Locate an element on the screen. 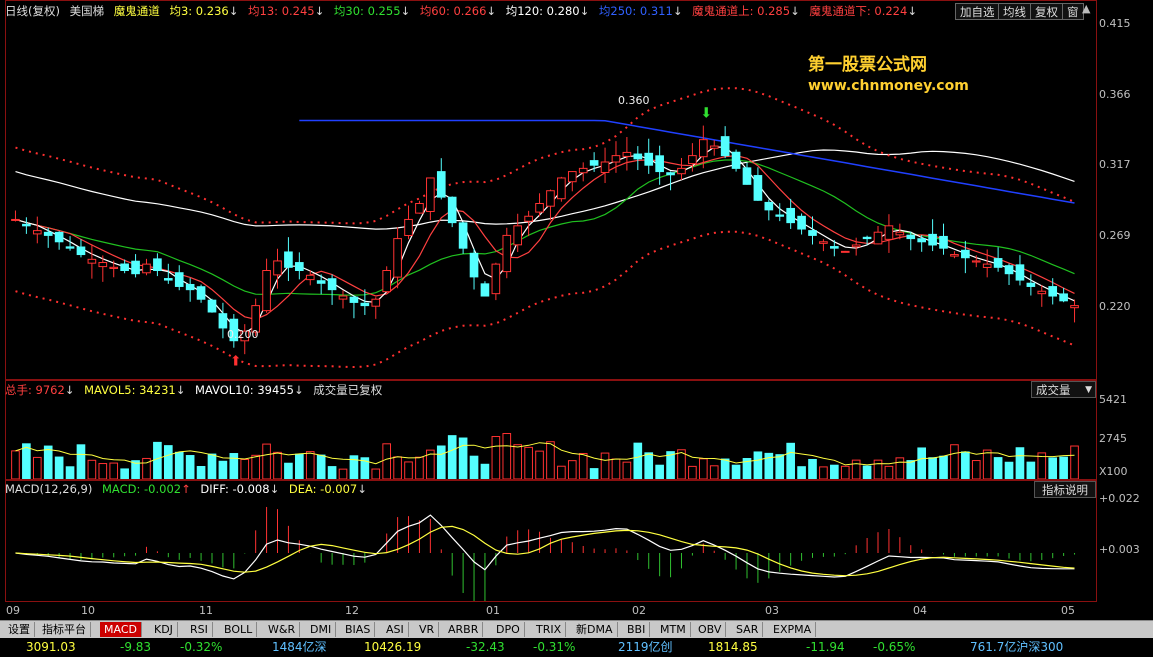  tab-arbr: ARBR is located at coordinates (464, 629).